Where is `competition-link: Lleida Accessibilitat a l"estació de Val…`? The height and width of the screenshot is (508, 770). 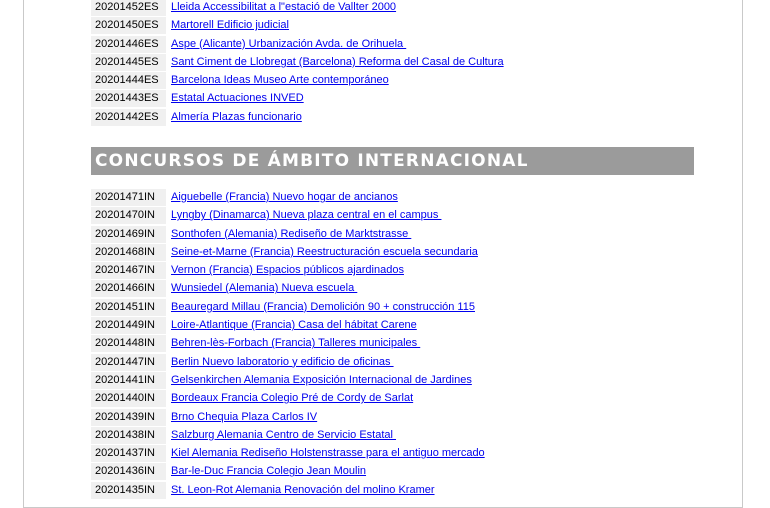
competition-link: Lleida Accessibilitat a l"estació de Val… is located at coordinates (283, 8).